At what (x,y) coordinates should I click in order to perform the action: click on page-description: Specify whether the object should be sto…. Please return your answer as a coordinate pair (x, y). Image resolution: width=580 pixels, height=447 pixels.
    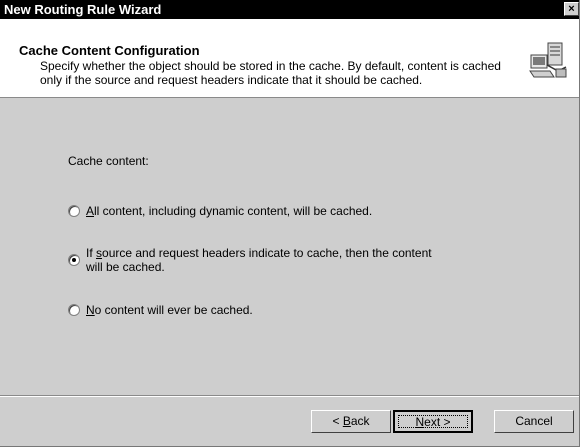
    Looking at the image, I should click on (270, 73).